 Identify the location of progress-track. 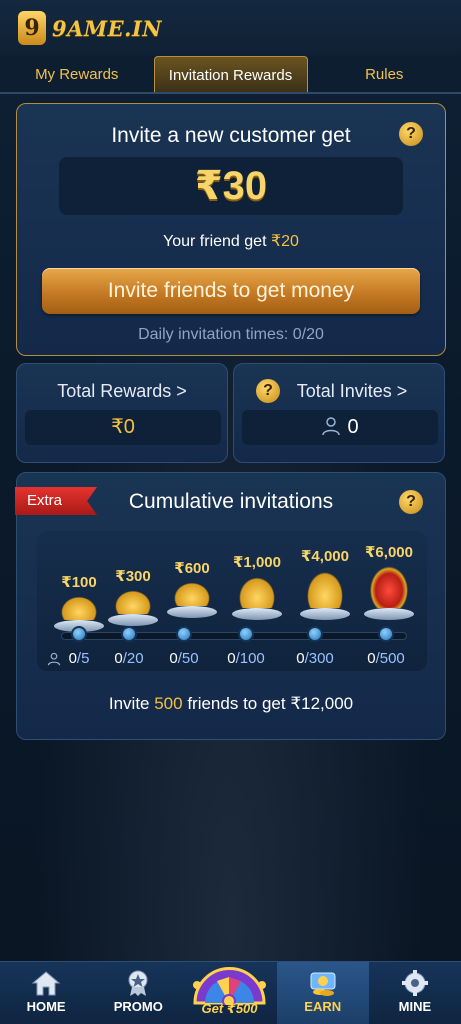
(234, 636).